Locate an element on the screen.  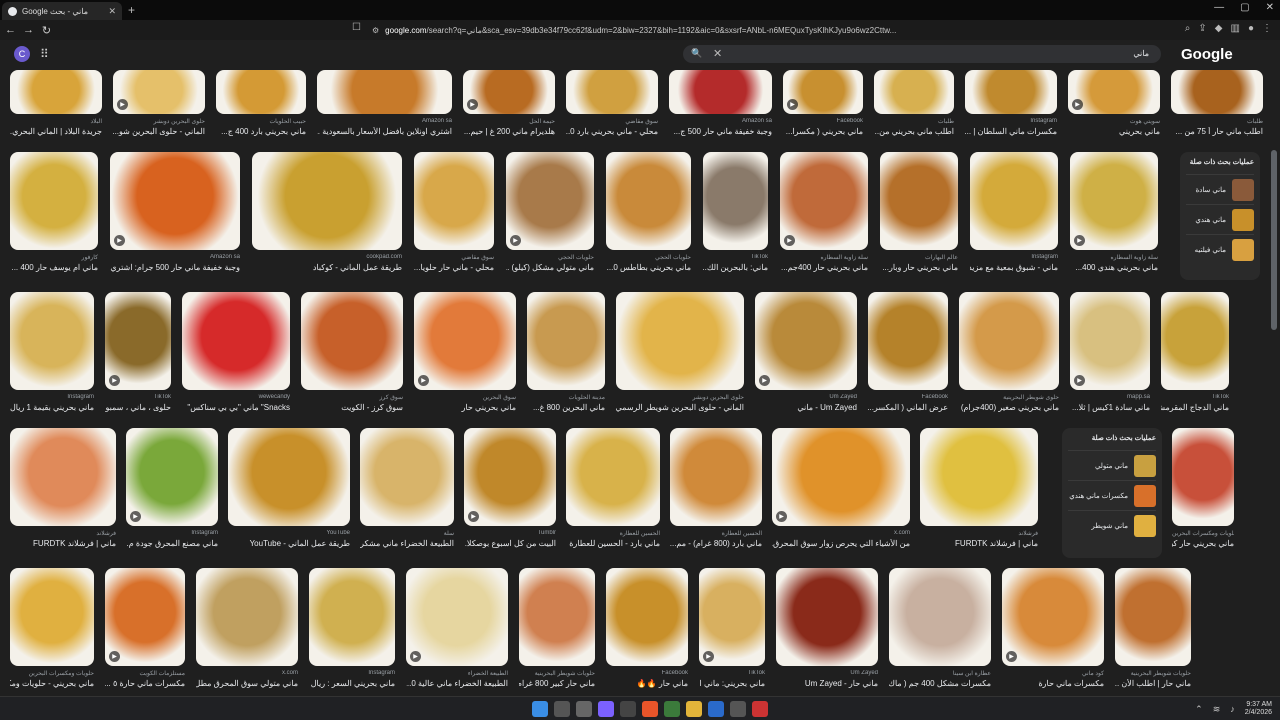
result-source: حبيب الحلويات is located at coordinates (261, 121).